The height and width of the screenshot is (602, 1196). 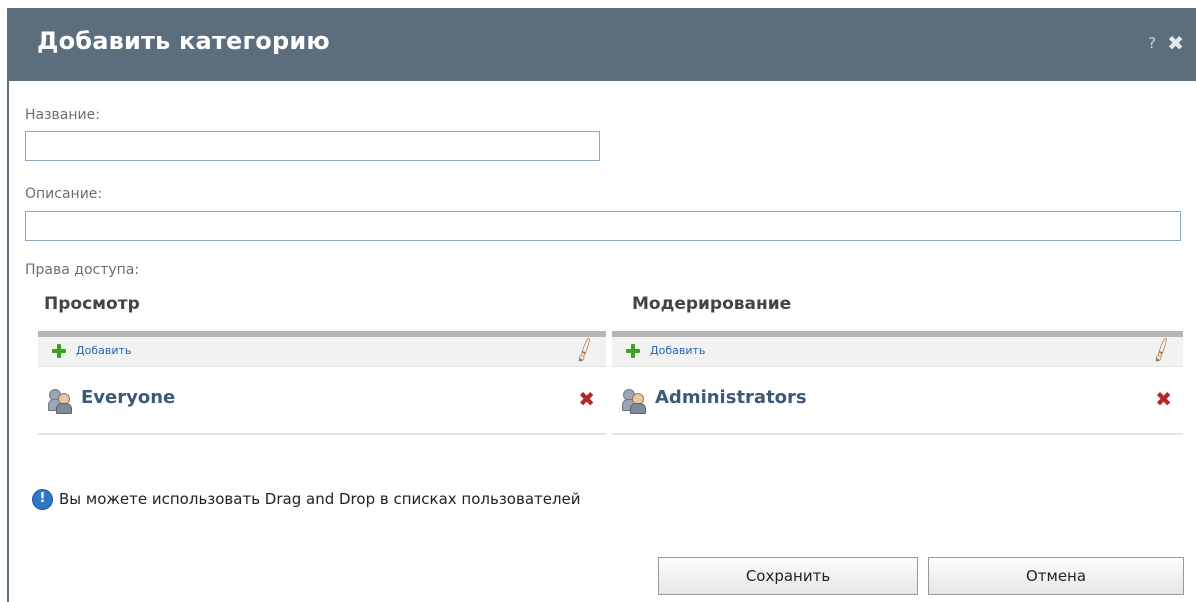 I want to click on cancel-button: Отмена, so click(x=1056, y=576).